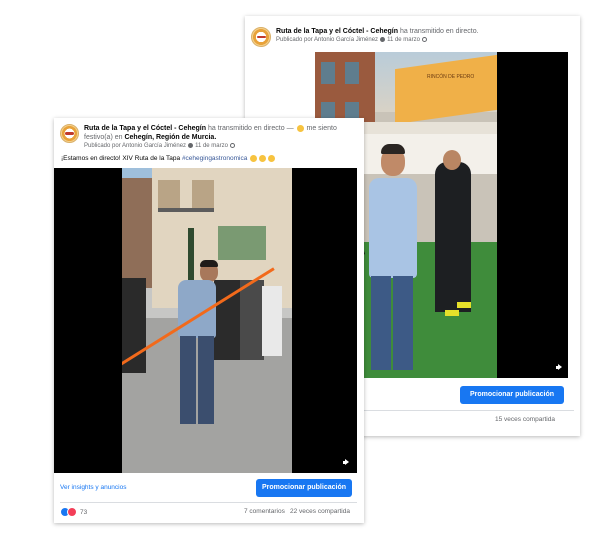  What do you see at coordinates (320, 511) in the screenshot?
I see `shares-count: 22 veces compartida` at bounding box center [320, 511].